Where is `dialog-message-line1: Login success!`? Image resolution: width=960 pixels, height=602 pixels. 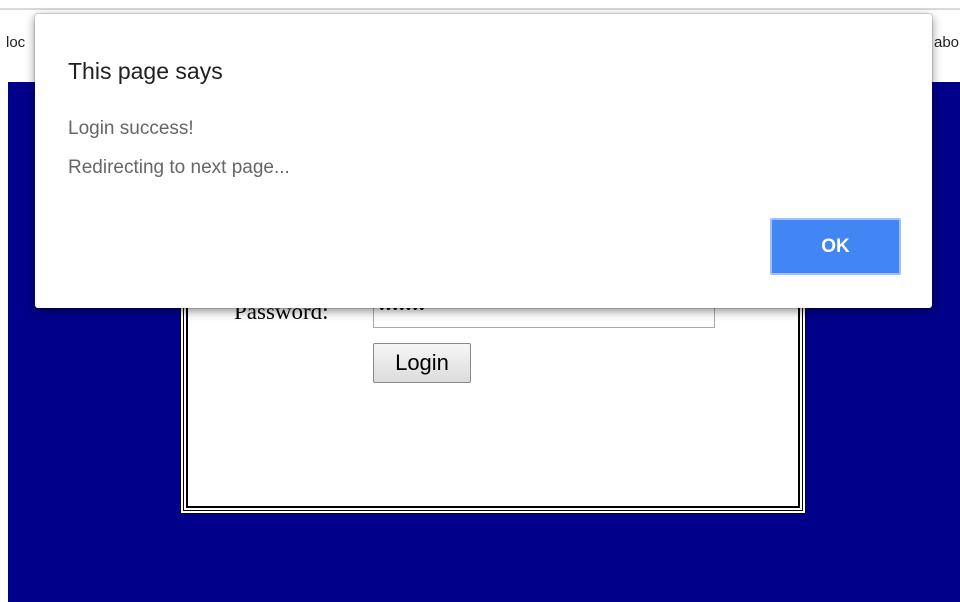
dialog-message-line1: Login success! is located at coordinates (131, 128).